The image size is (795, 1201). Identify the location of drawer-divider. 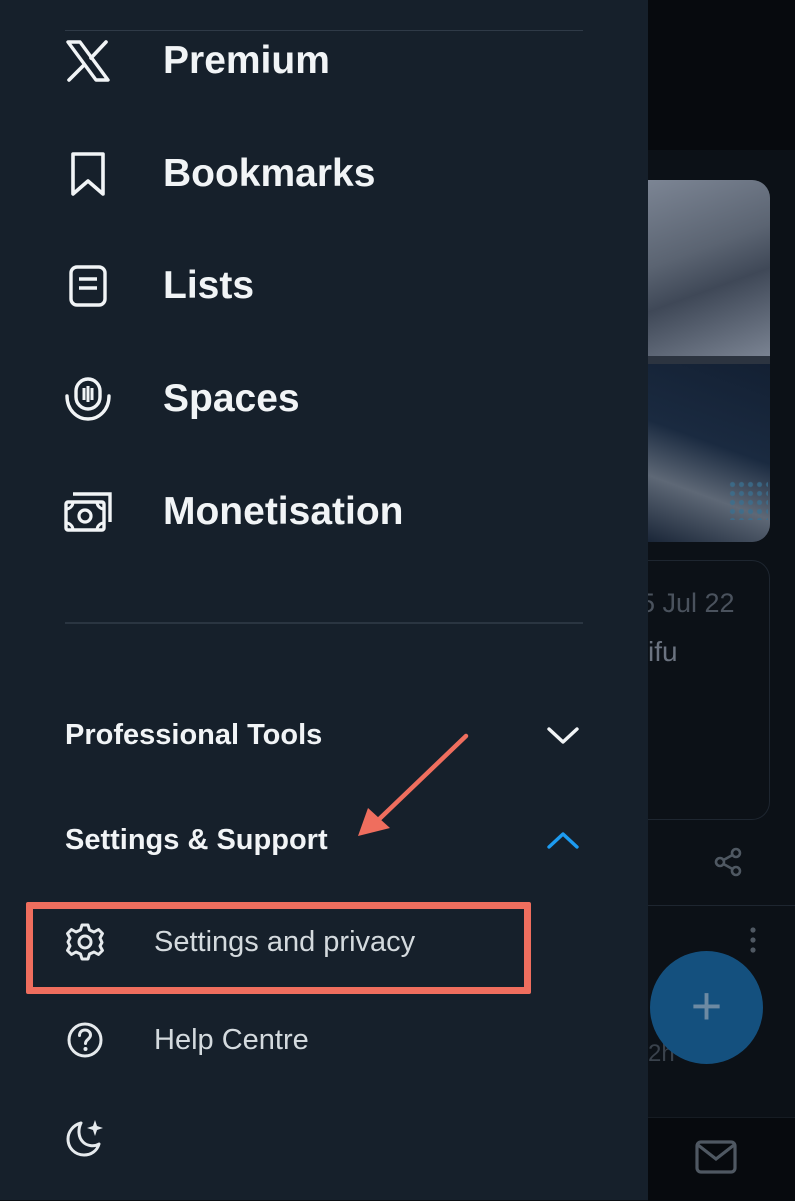
(324, 623).